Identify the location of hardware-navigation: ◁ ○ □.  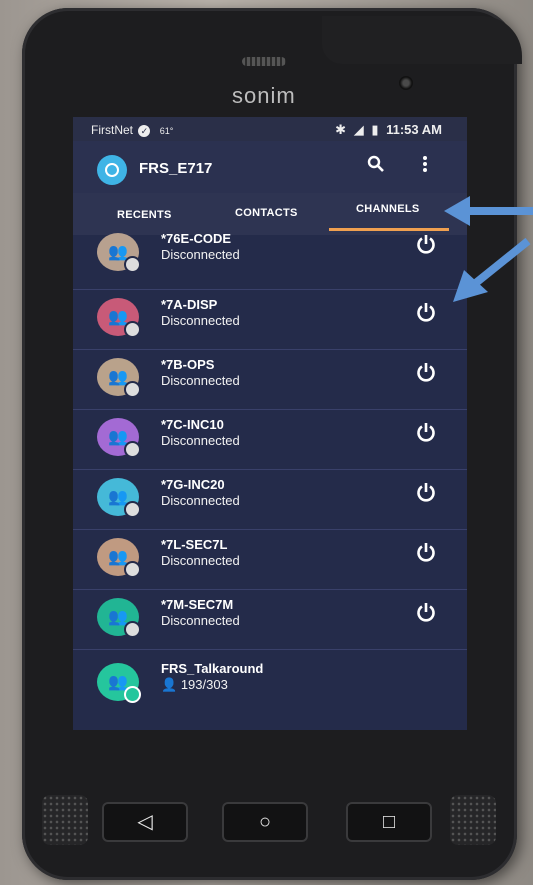
(270, 823).